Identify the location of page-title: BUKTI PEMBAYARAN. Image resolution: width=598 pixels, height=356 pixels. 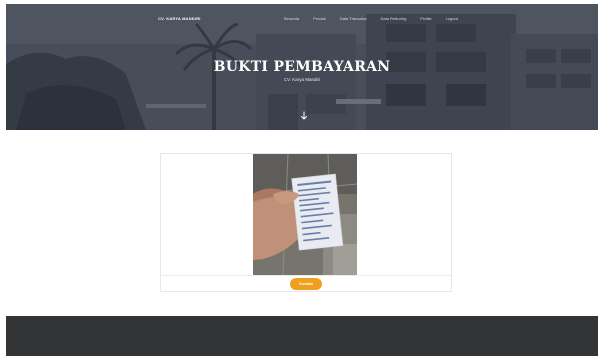
(302, 67).